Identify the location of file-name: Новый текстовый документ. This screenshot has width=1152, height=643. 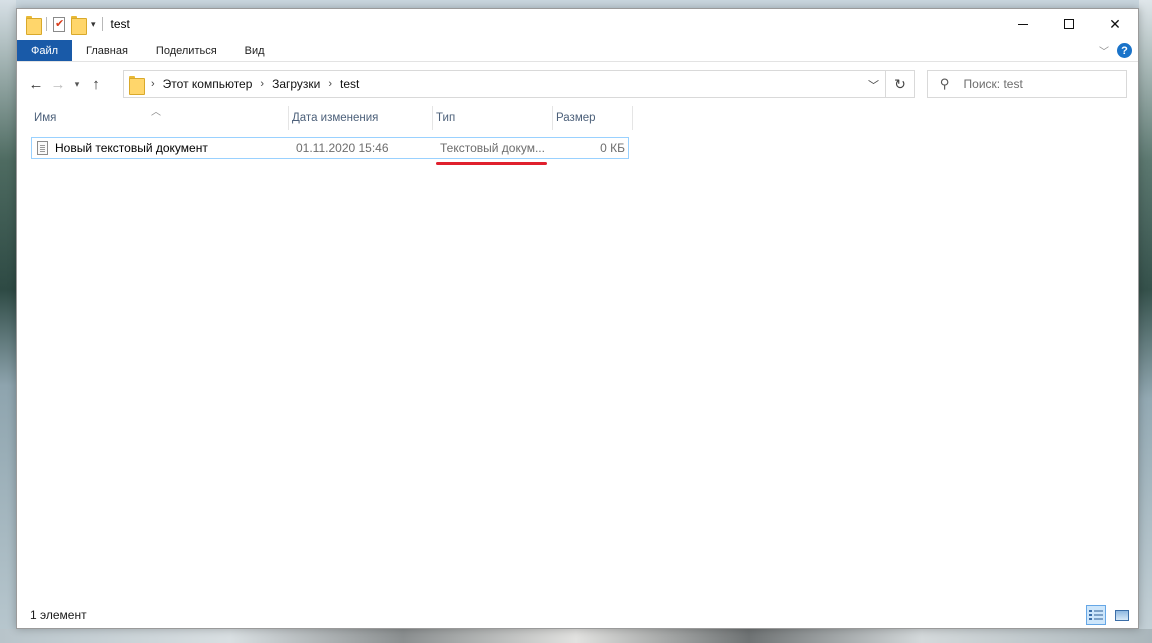
(131, 148).